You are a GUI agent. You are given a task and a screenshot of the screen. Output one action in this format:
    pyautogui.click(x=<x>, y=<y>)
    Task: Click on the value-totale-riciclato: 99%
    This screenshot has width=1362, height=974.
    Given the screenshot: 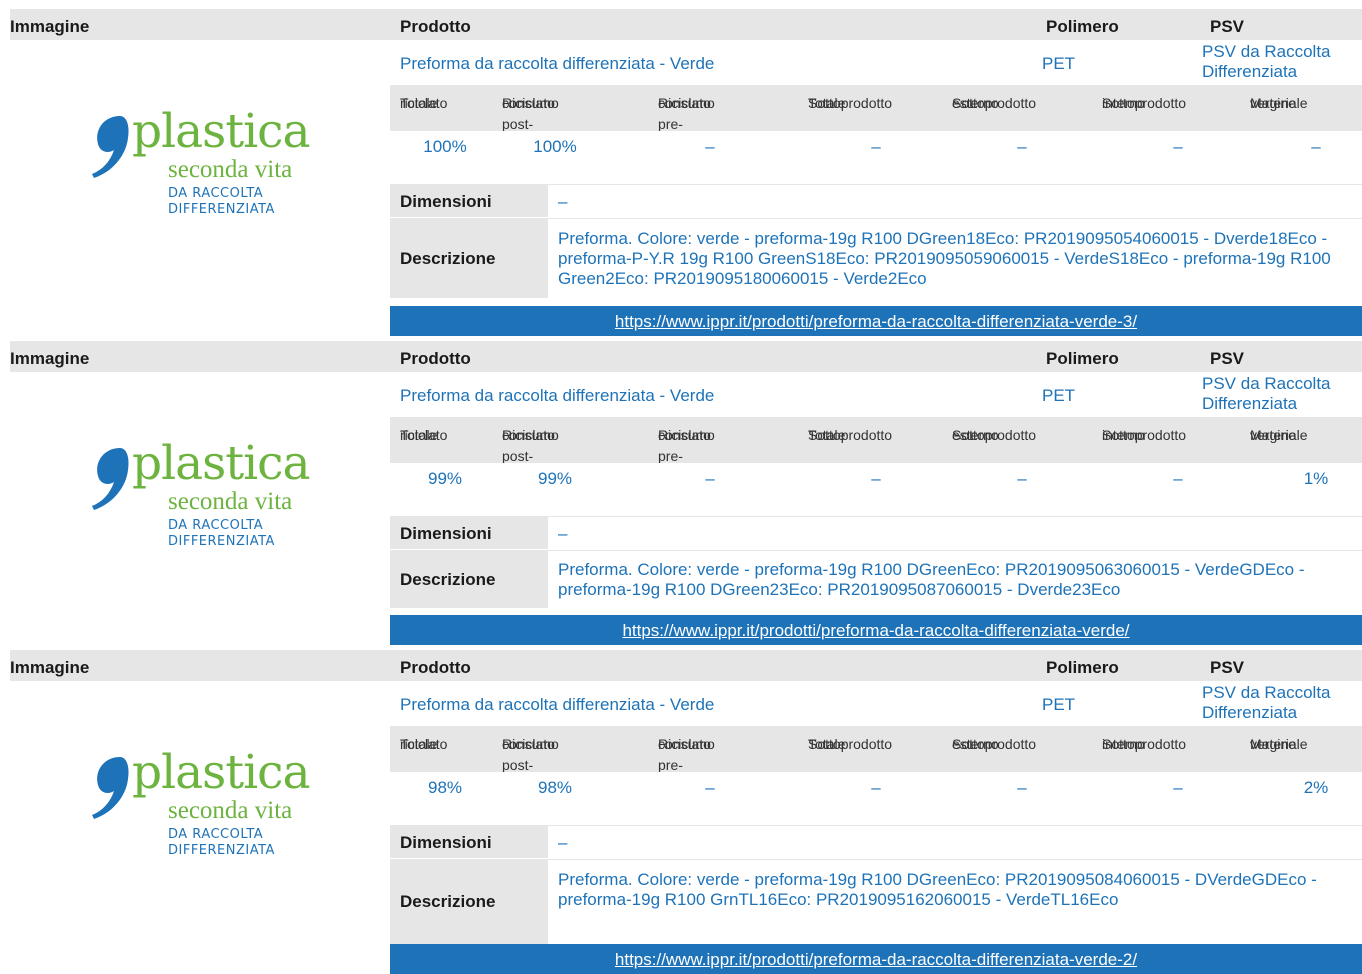 What is the action you would take?
    pyautogui.click(x=445, y=478)
    